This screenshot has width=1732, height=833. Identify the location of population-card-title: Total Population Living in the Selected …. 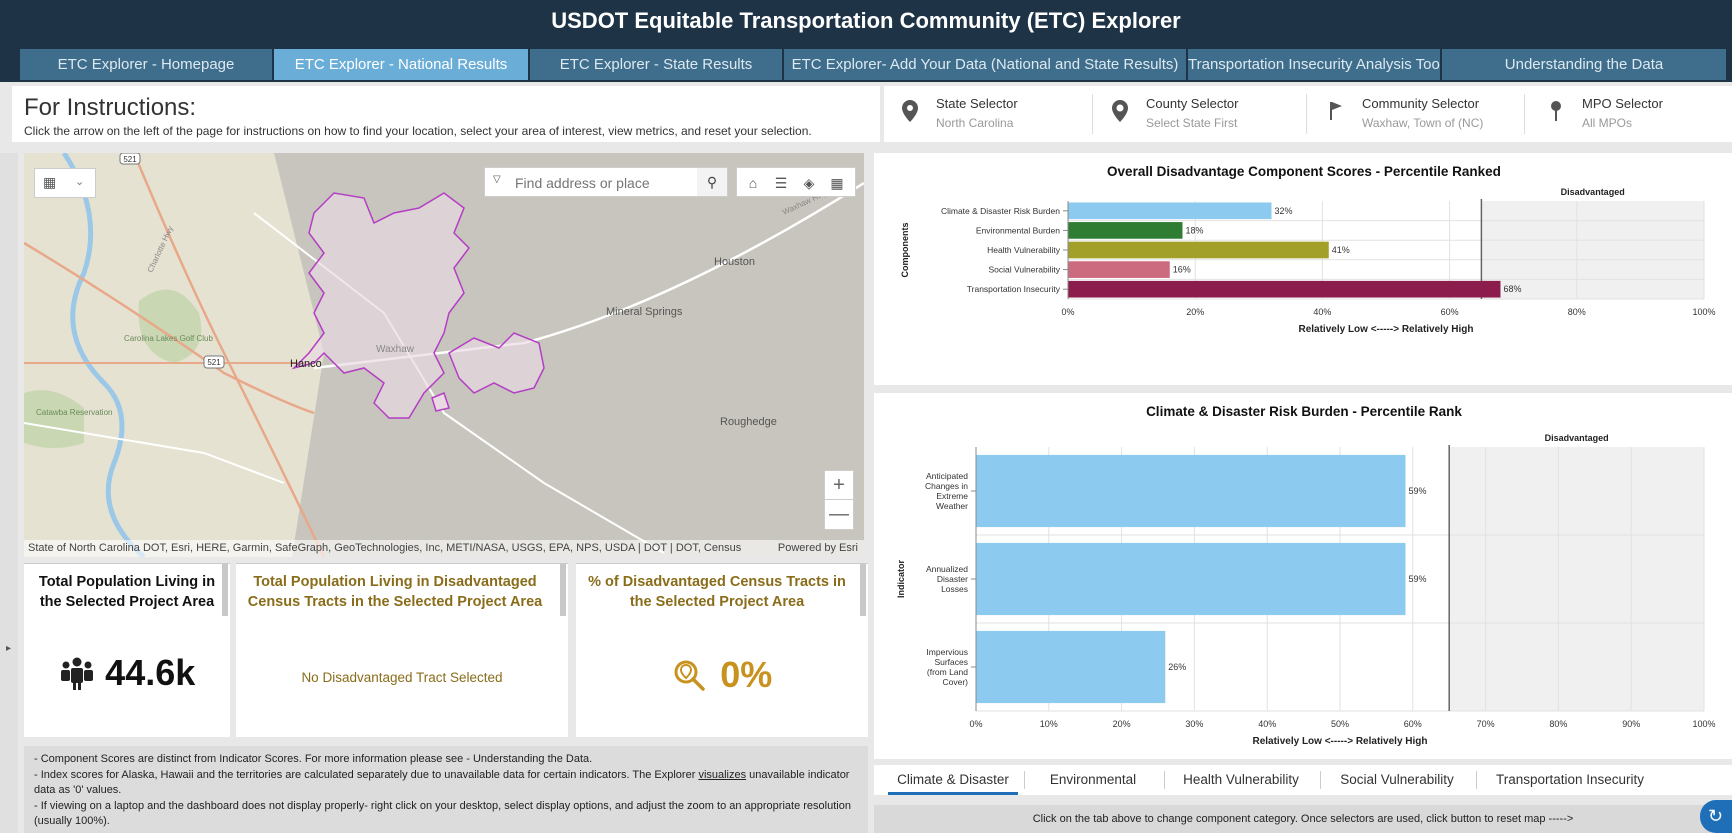
(127, 592).